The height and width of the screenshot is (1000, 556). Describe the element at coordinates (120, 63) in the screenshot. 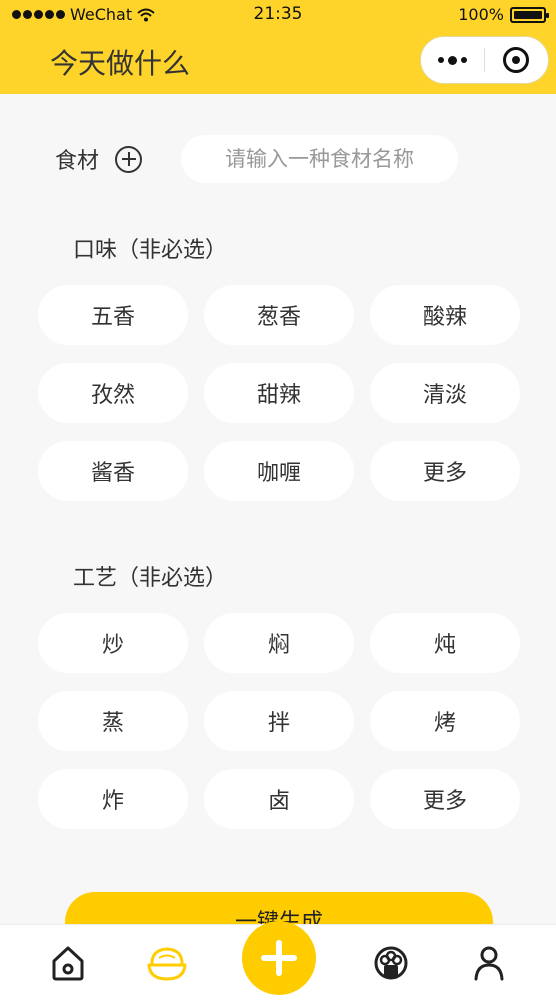

I see `page-title: 今天做什么` at that location.